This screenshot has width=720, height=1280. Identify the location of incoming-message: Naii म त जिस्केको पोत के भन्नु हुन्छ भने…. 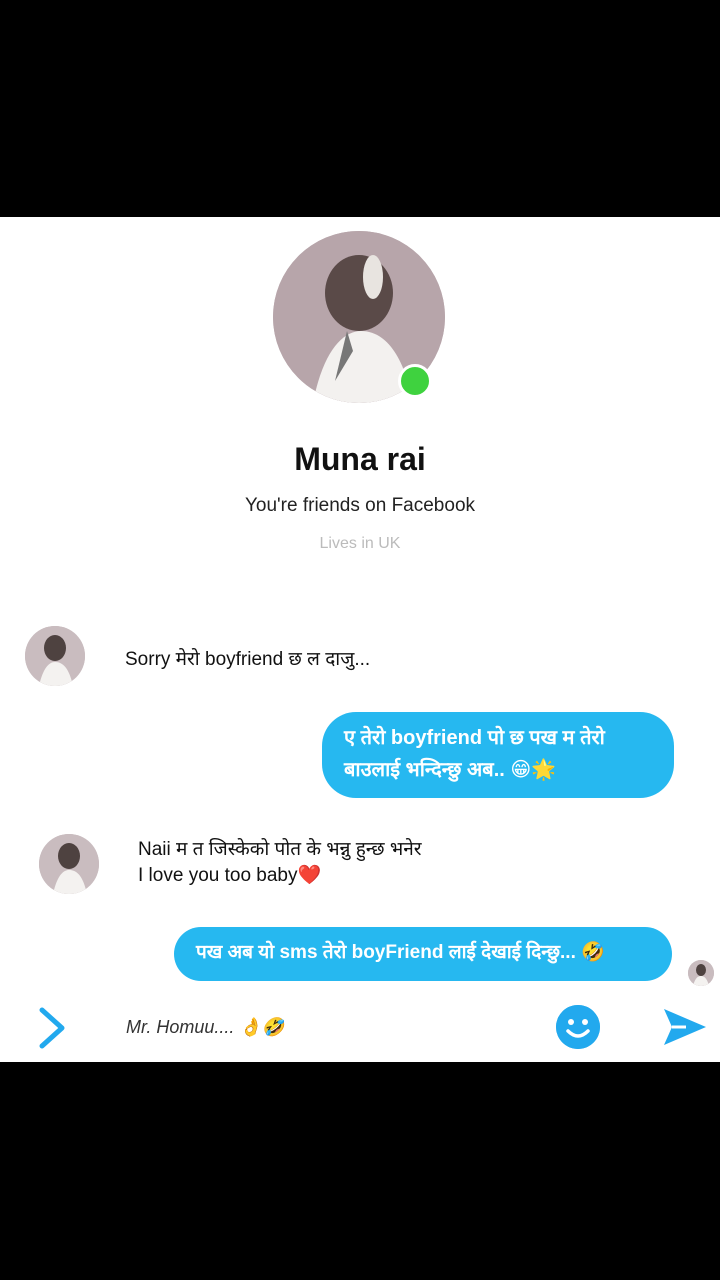
(280, 863).